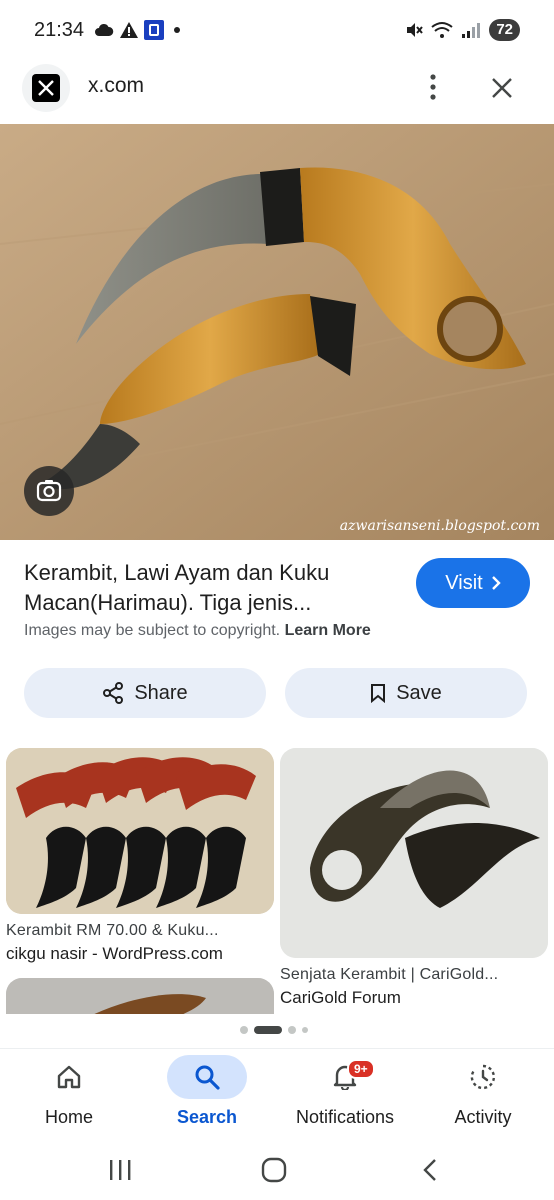  Describe the element at coordinates (483, 1077) in the screenshot. I see `activity-icon` at that location.